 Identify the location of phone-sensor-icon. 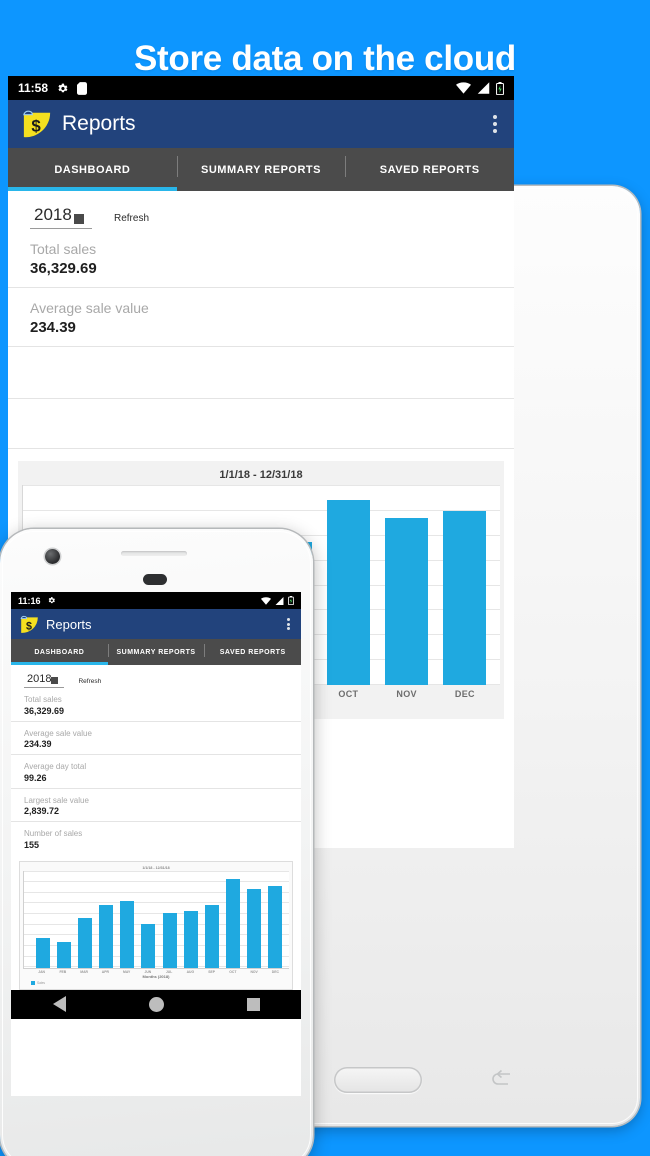
(155, 579).